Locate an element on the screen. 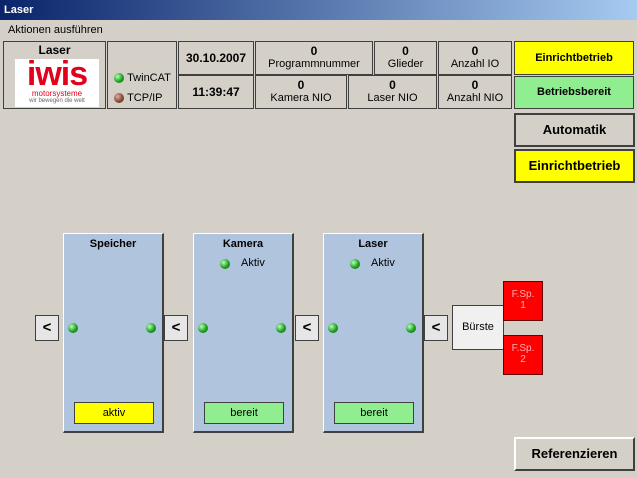 The image size is (637, 478). anzahl-nio-value: 0 is located at coordinates (475, 85).